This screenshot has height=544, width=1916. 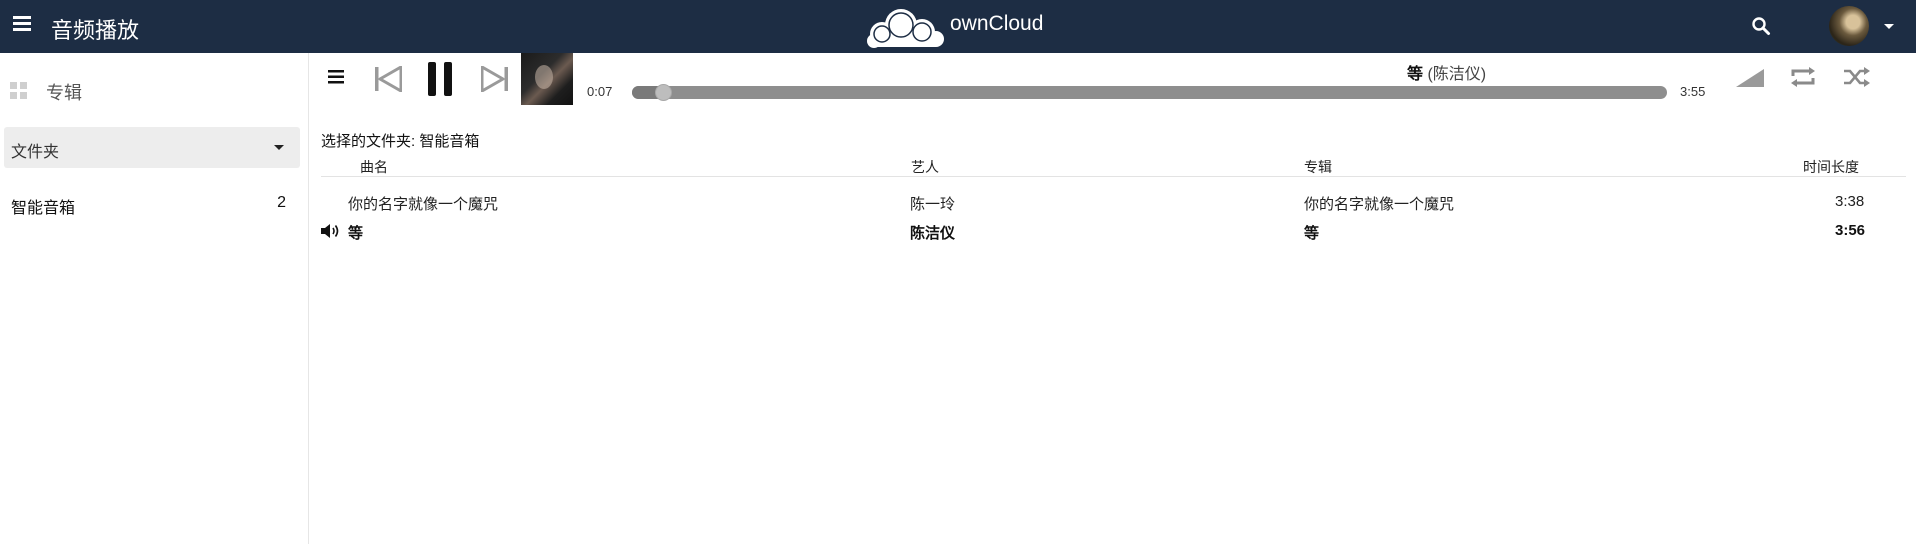 I want to click on previous-icon, so click(x=388, y=79).